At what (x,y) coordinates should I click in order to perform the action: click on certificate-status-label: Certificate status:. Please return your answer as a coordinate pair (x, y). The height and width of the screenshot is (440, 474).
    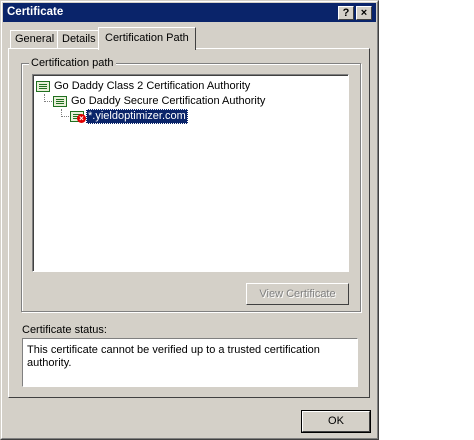
    Looking at the image, I should click on (64, 330).